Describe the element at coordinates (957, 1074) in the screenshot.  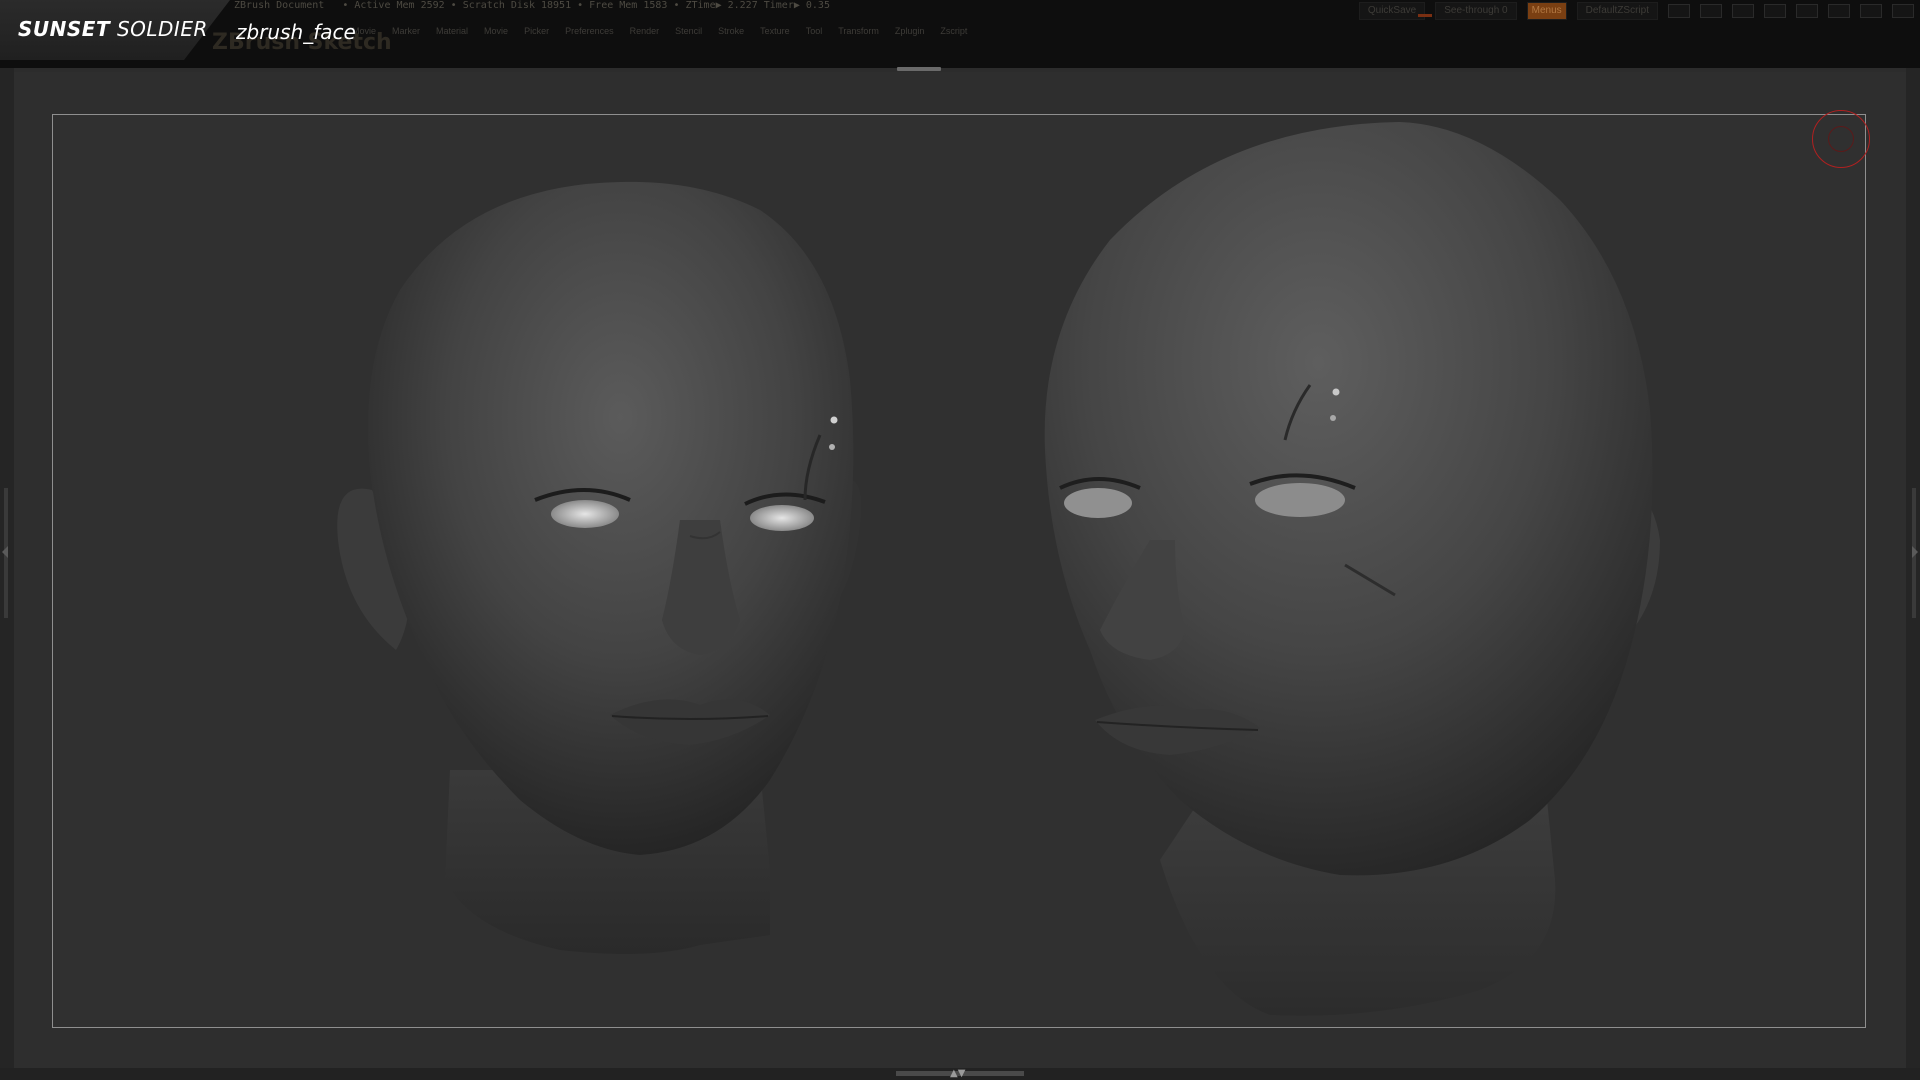
I see `bottom-tray-arrows-icon: ▲▼` at that location.